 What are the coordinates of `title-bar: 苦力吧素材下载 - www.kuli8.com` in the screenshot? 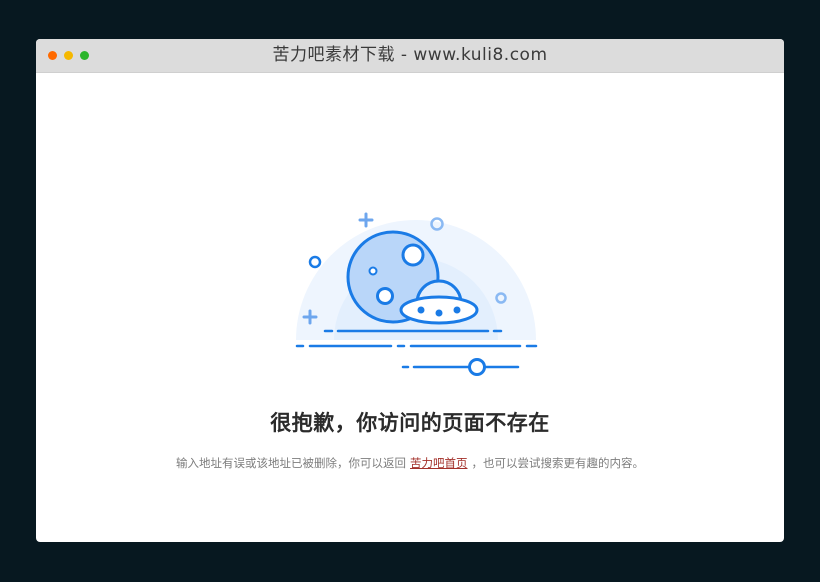 It's located at (410, 56).